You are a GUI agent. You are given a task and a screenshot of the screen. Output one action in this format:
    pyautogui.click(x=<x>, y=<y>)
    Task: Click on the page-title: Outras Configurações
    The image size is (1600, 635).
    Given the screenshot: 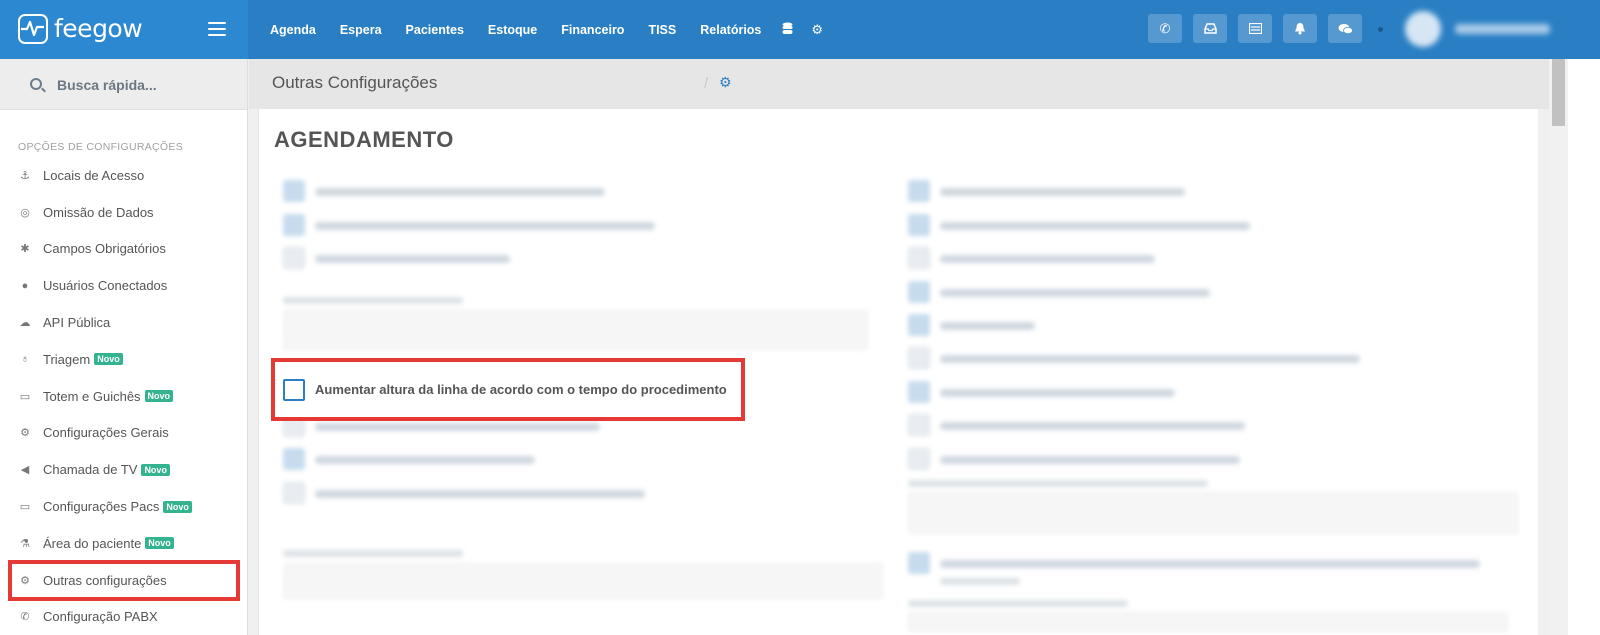 What is the action you would take?
    pyautogui.click(x=355, y=82)
    